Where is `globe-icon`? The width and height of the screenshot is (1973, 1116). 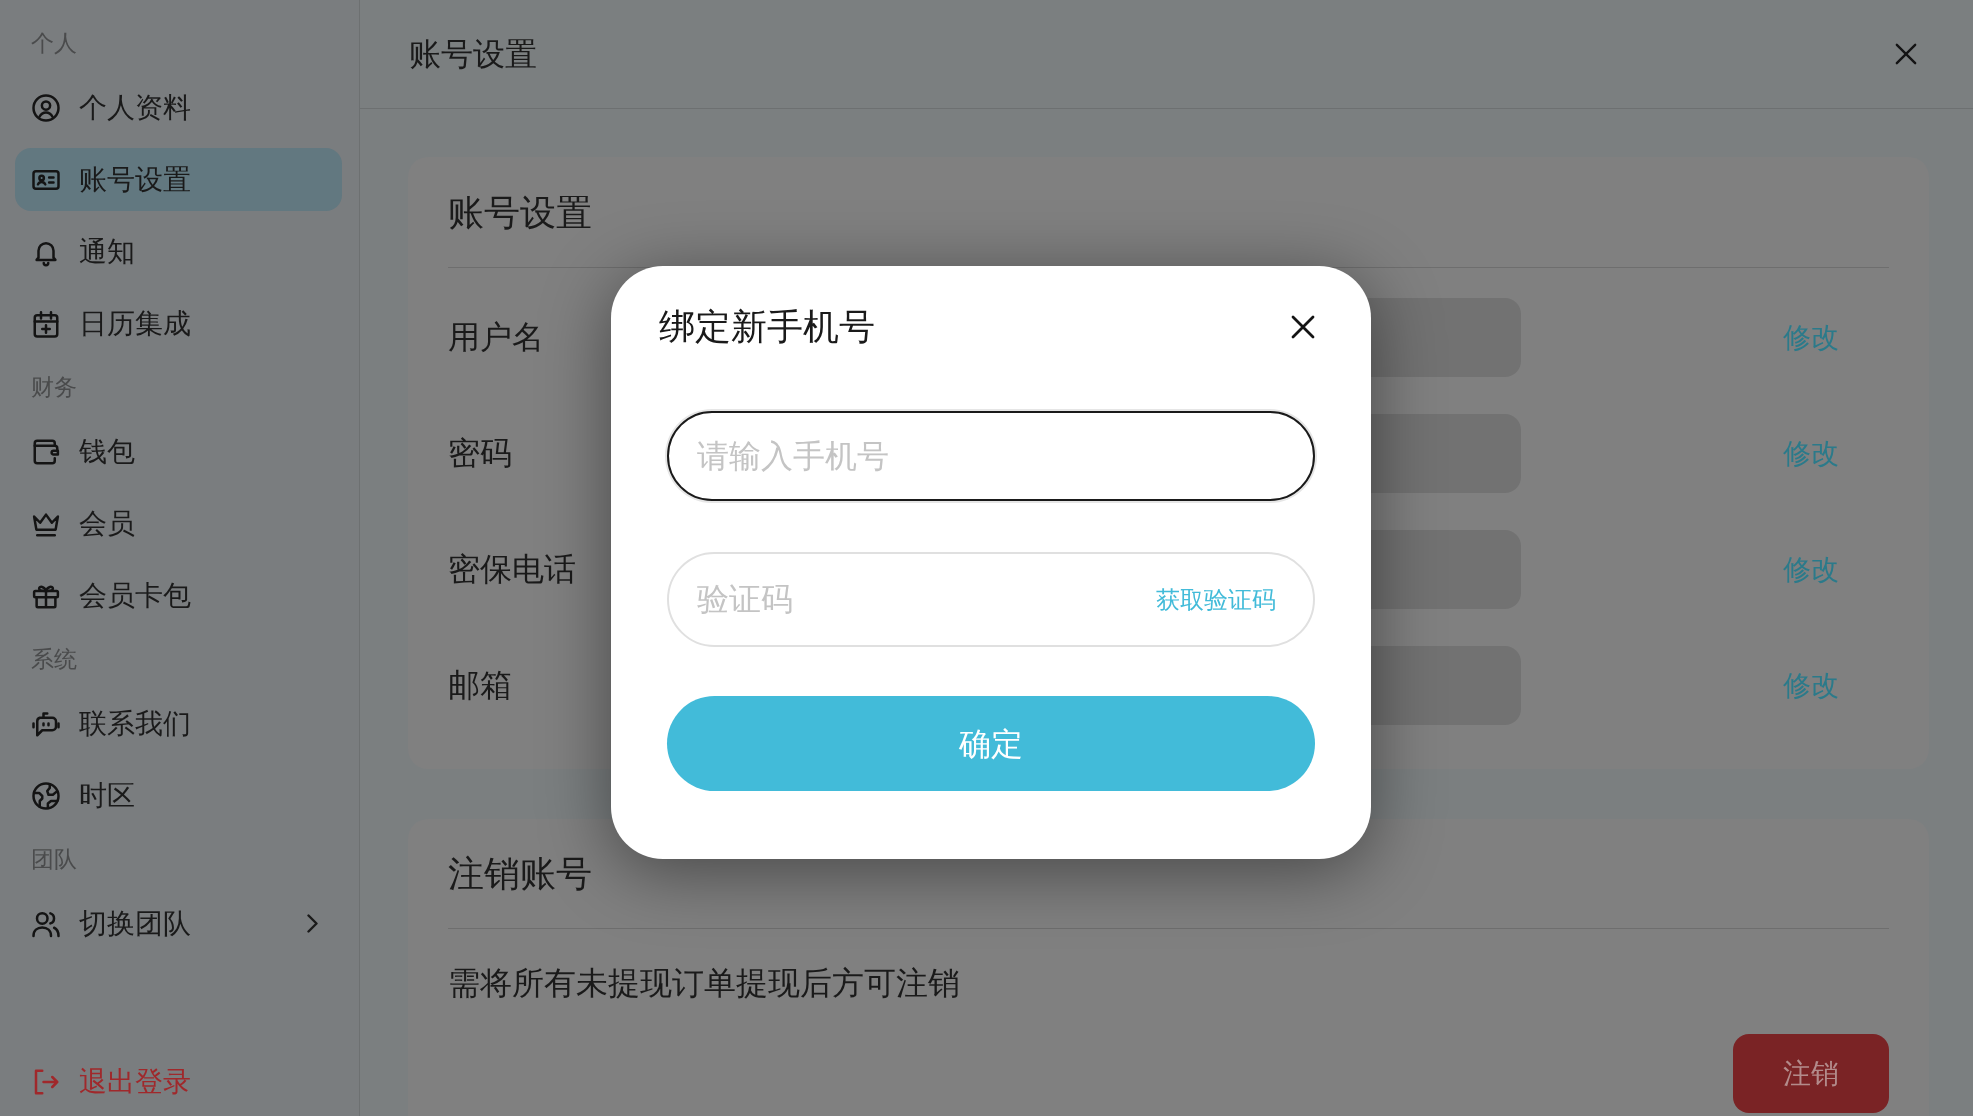 globe-icon is located at coordinates (46, 795).